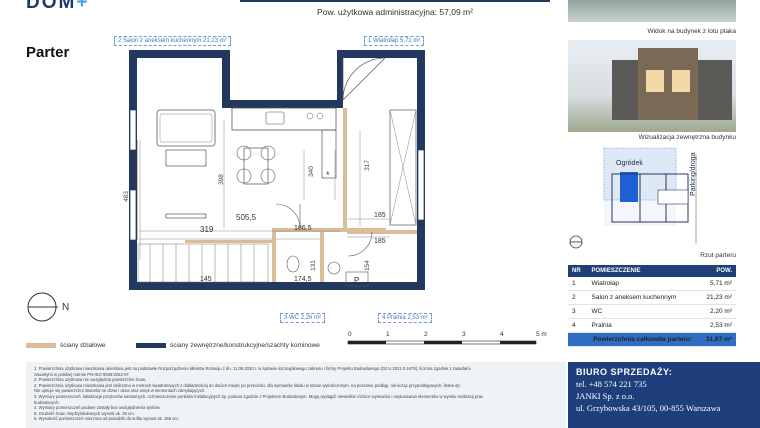 Image resolution: width=760 pixels, height=428 pixels. Describe the element at coordinates (367, 265) in the screenshot. I see `dimension-154: 154` at that location.